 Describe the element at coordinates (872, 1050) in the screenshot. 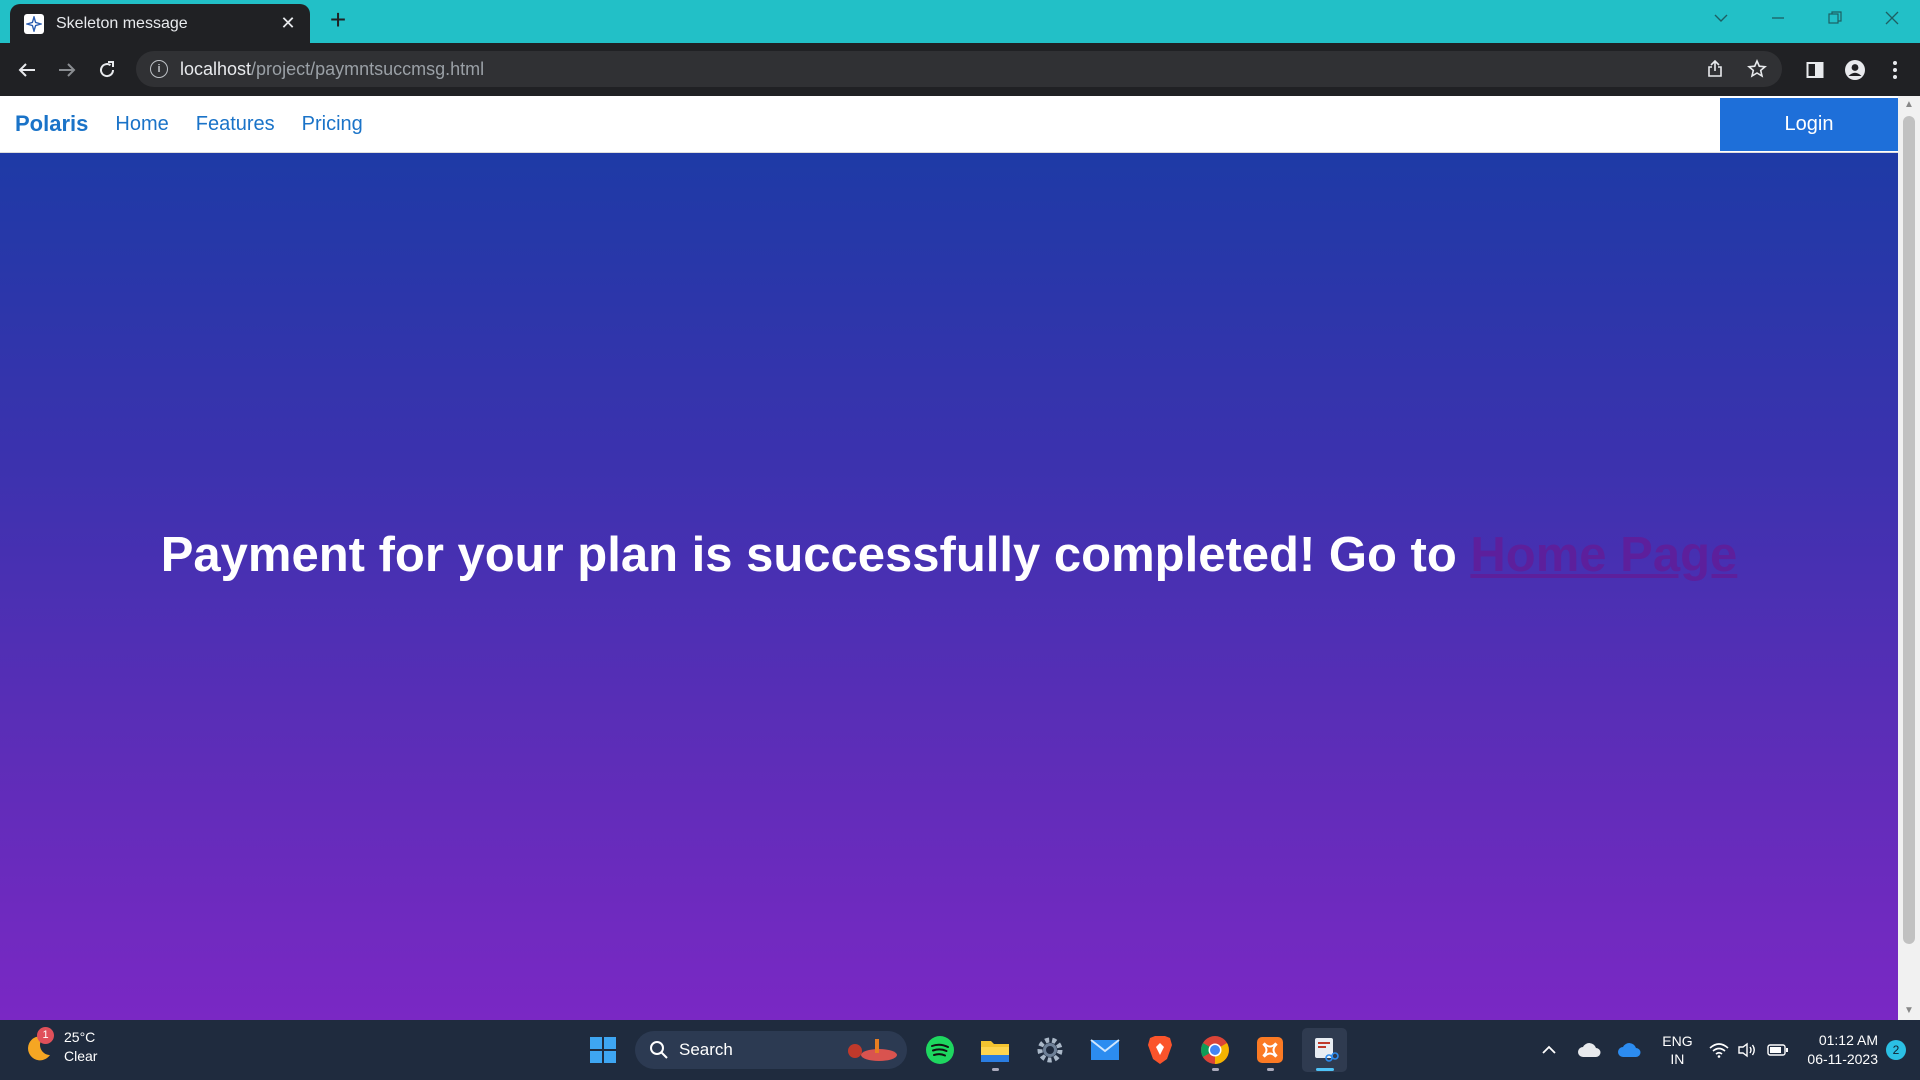

I see `search-highlight-icon` at that location.